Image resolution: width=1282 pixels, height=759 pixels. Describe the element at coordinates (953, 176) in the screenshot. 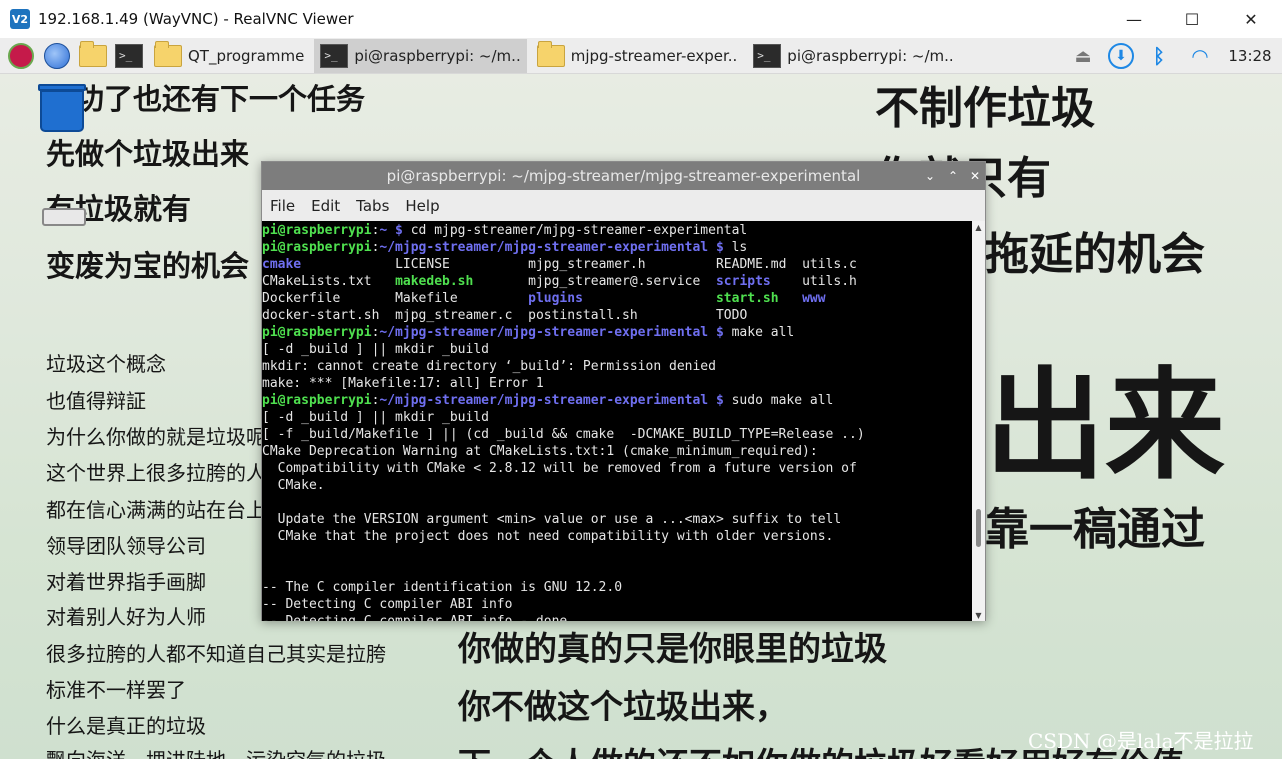

I see `terminal-maximize-button: ⌃` at that location.